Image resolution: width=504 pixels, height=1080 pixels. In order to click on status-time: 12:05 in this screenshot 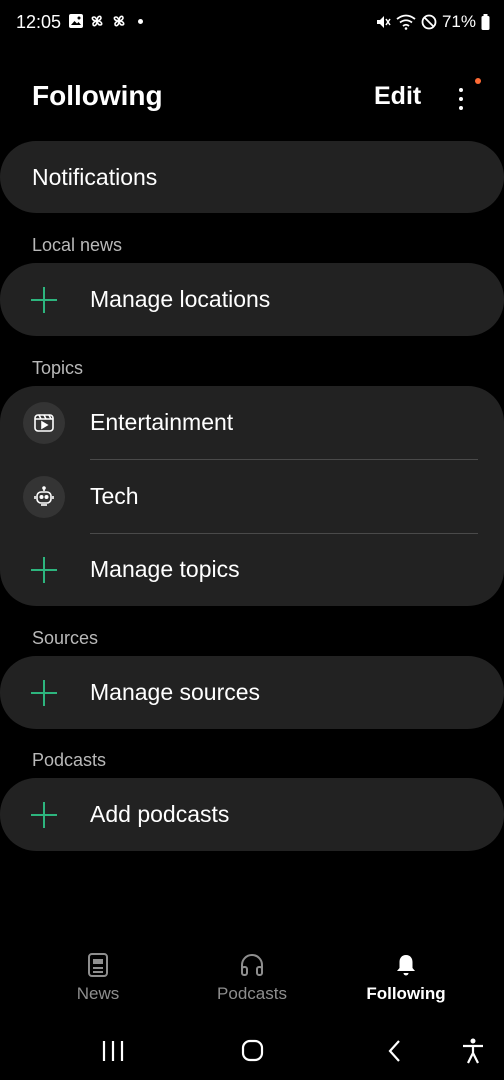, I will do `click(39, 22)`.